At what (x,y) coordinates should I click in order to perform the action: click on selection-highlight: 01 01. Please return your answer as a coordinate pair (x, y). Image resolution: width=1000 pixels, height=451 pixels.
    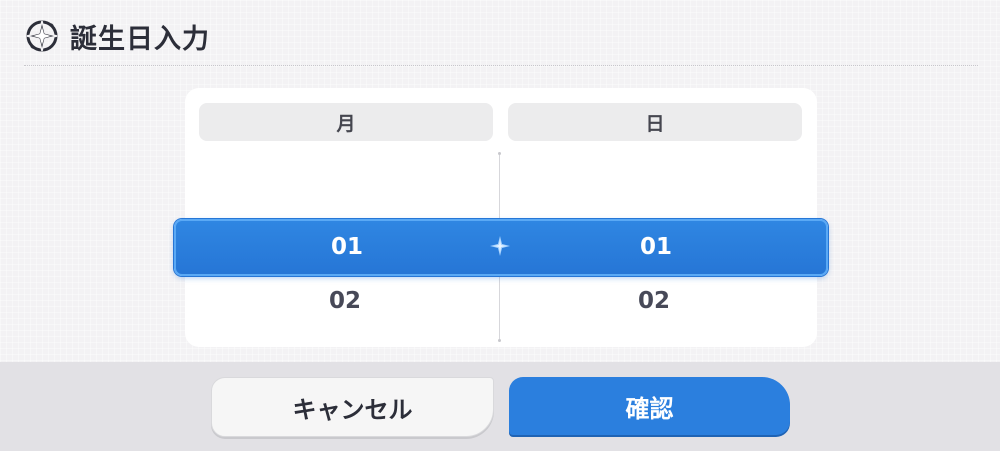
    Looking at the image, I should click on (501, 247).